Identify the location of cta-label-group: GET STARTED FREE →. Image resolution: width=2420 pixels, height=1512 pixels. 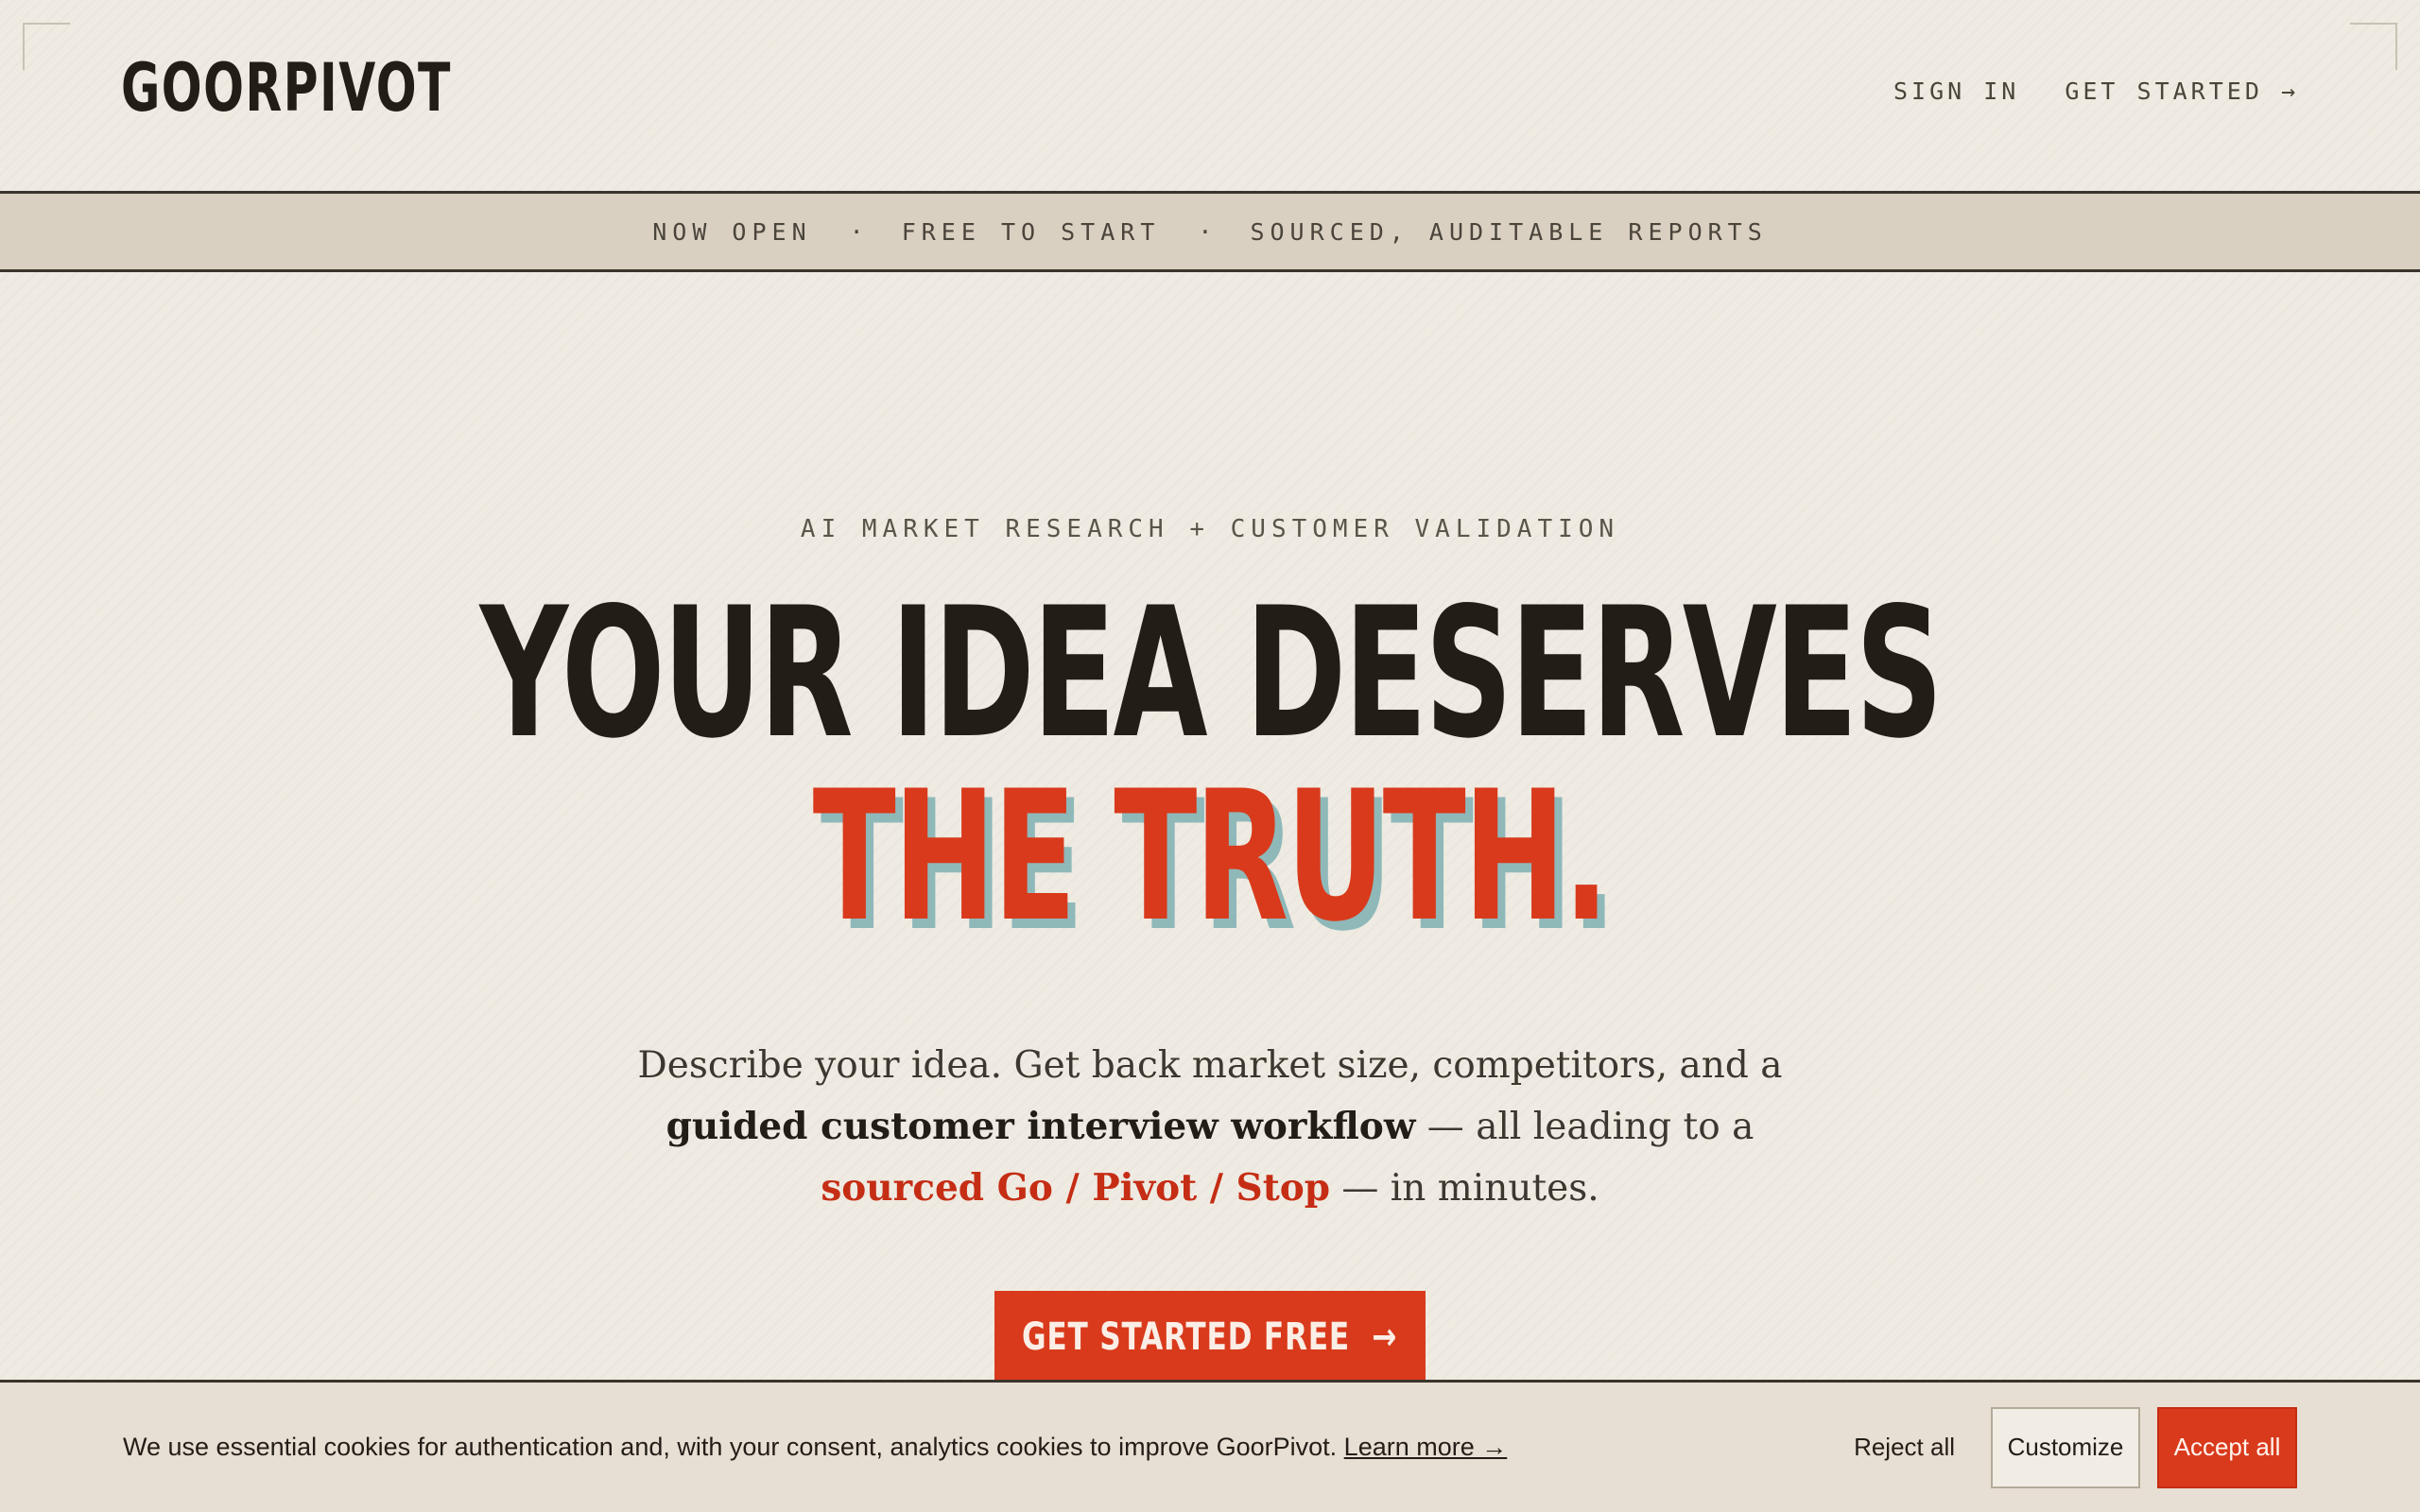
(1210, 1337).